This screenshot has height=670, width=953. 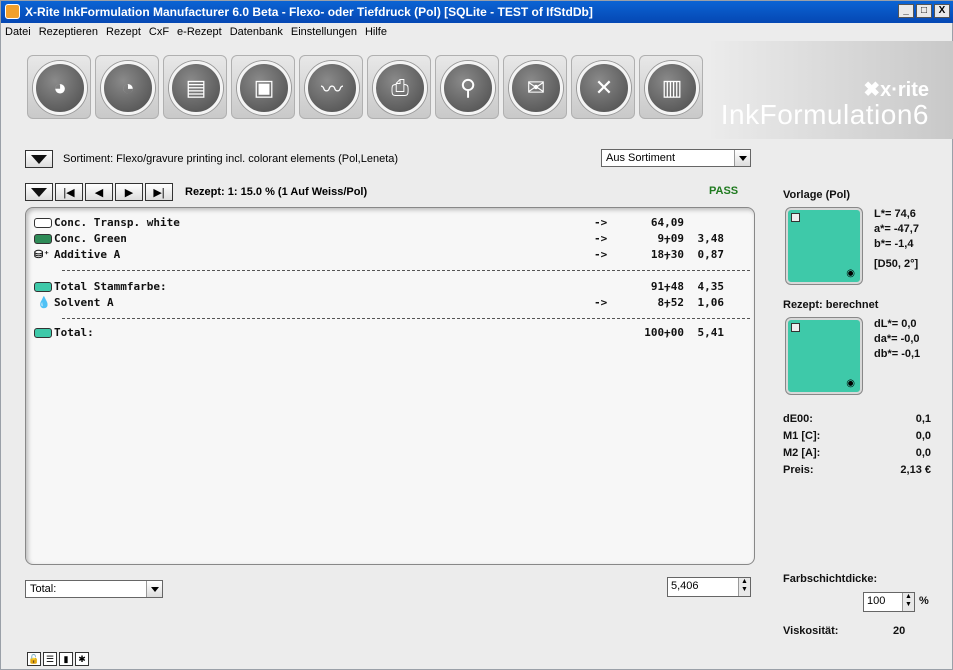 I want to click on brand: ✖x·rite InkFormulation6, so click(x=831, y=103).